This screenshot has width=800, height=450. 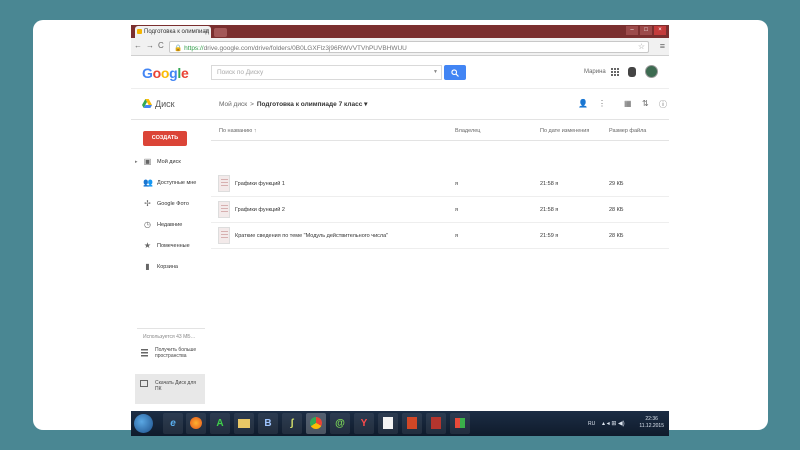 What do you see at coordinates (178, 48) in the screenshot?
I see `lock-icon: 🔒` at bounding box center [178, 48].